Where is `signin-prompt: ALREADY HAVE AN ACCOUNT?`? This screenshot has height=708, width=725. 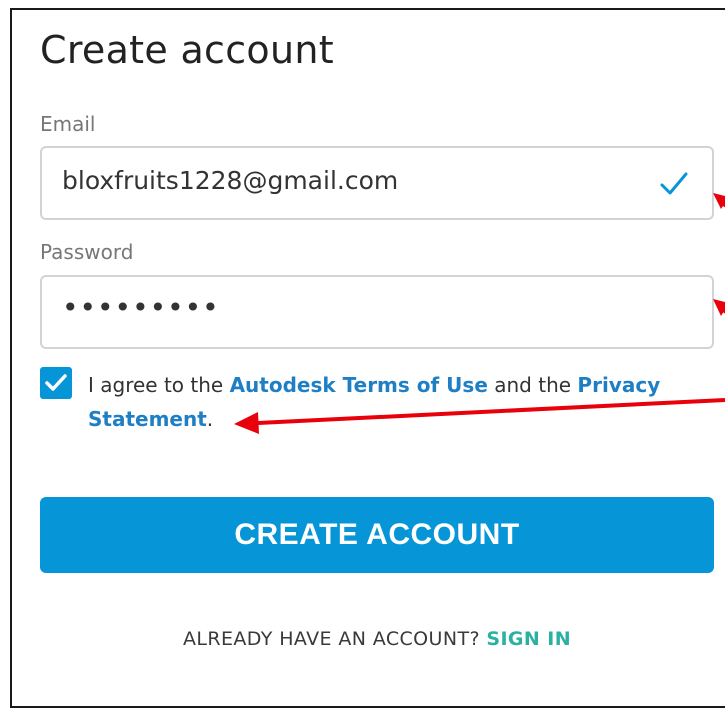 signin-prompt: ALREADY HAVE AN ACCOUNT? is located at coordinates (334, 639).